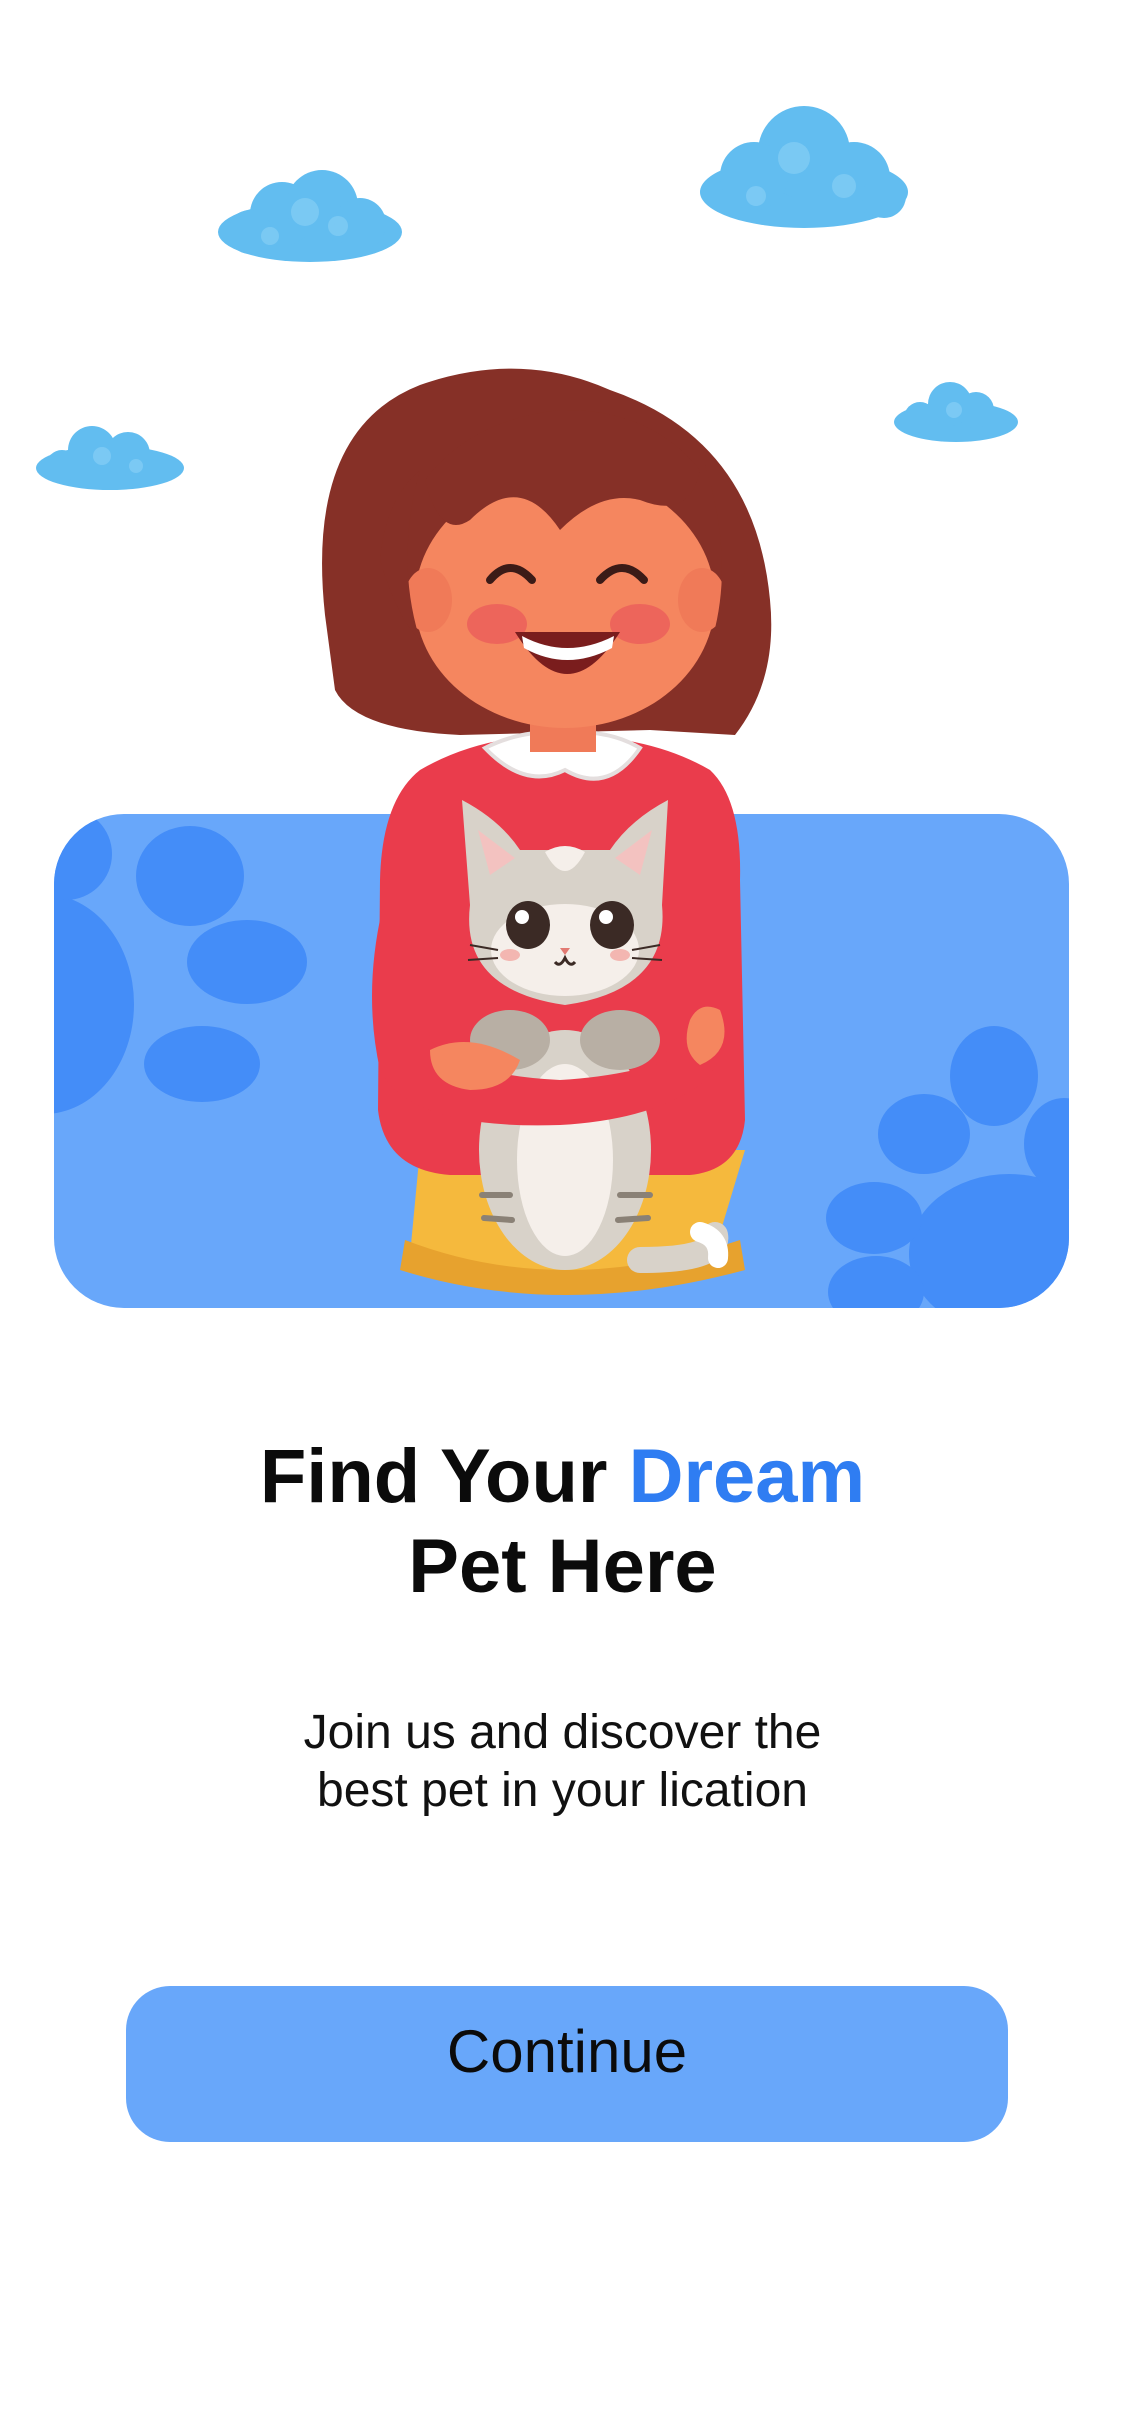 This screenshot has width=1125, height=2436. Describe the element at coordinates (562, 1566) in the screenshot. I see `title-line2-text: Pet Here` at that location.